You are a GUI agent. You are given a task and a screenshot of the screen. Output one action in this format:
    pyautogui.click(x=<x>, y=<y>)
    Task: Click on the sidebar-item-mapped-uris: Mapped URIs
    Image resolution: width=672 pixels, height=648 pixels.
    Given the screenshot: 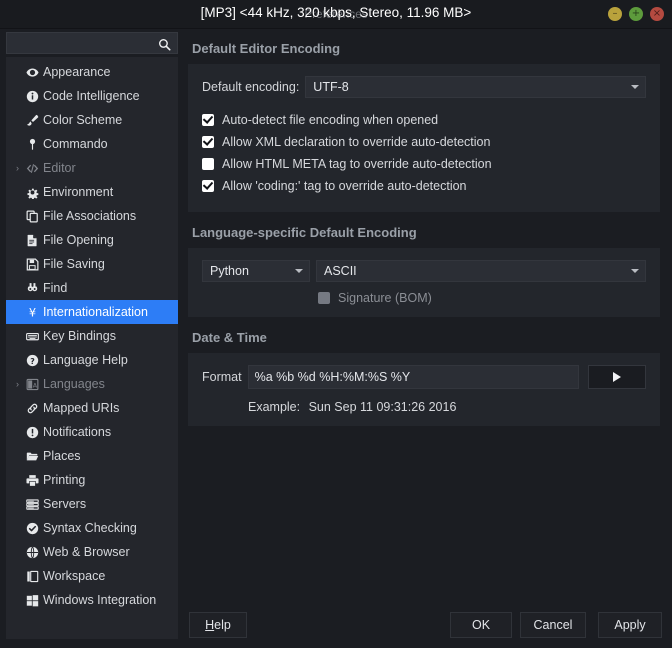 What is the action you would take?
    pyautogui.click(x=92, y=408)
    